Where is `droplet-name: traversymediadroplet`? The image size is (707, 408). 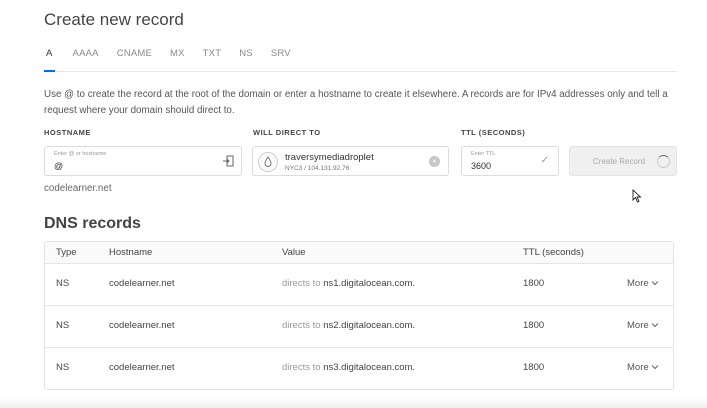 droplet-name: traversymediadroplet is located at coordinates (329, 157).